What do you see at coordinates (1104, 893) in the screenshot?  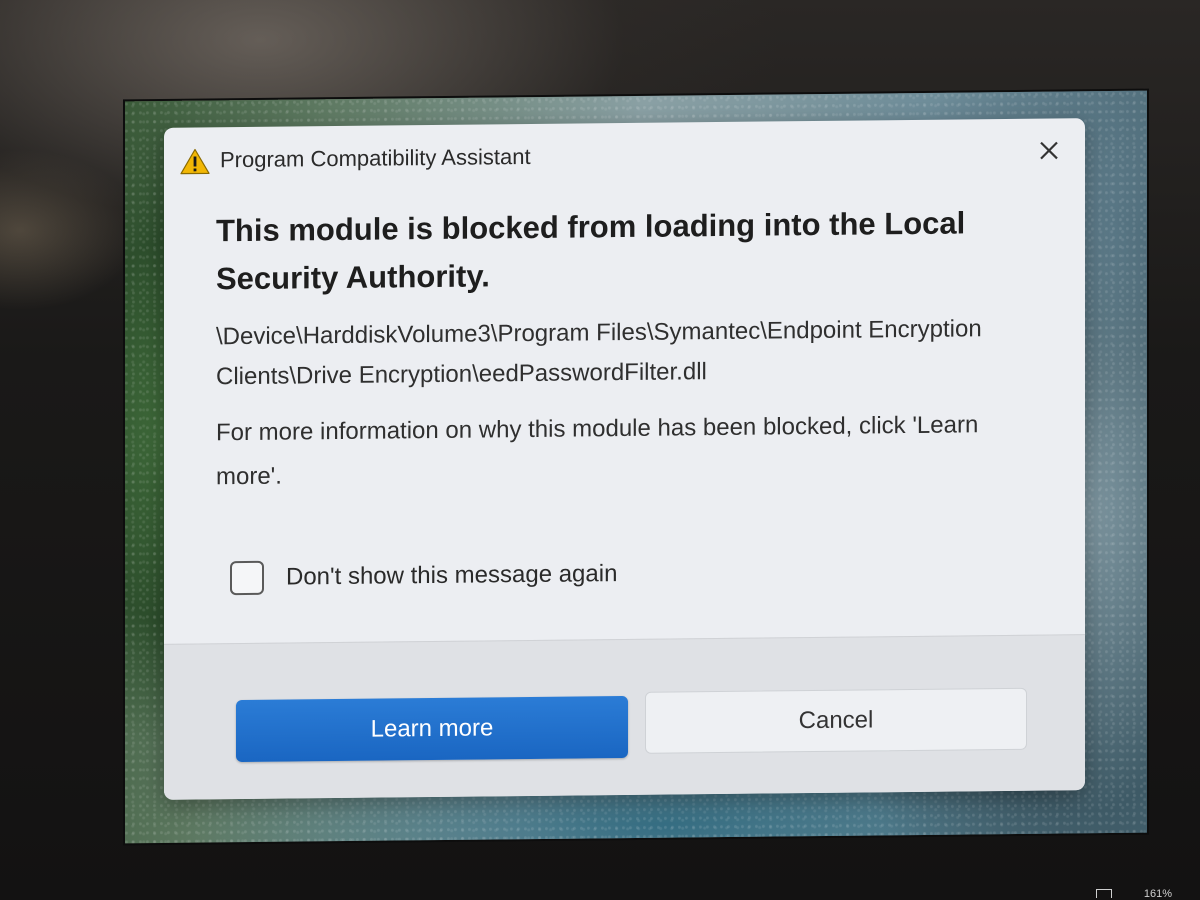 I see `taskbar-tray-icon` at bounding box center [1104, 893].